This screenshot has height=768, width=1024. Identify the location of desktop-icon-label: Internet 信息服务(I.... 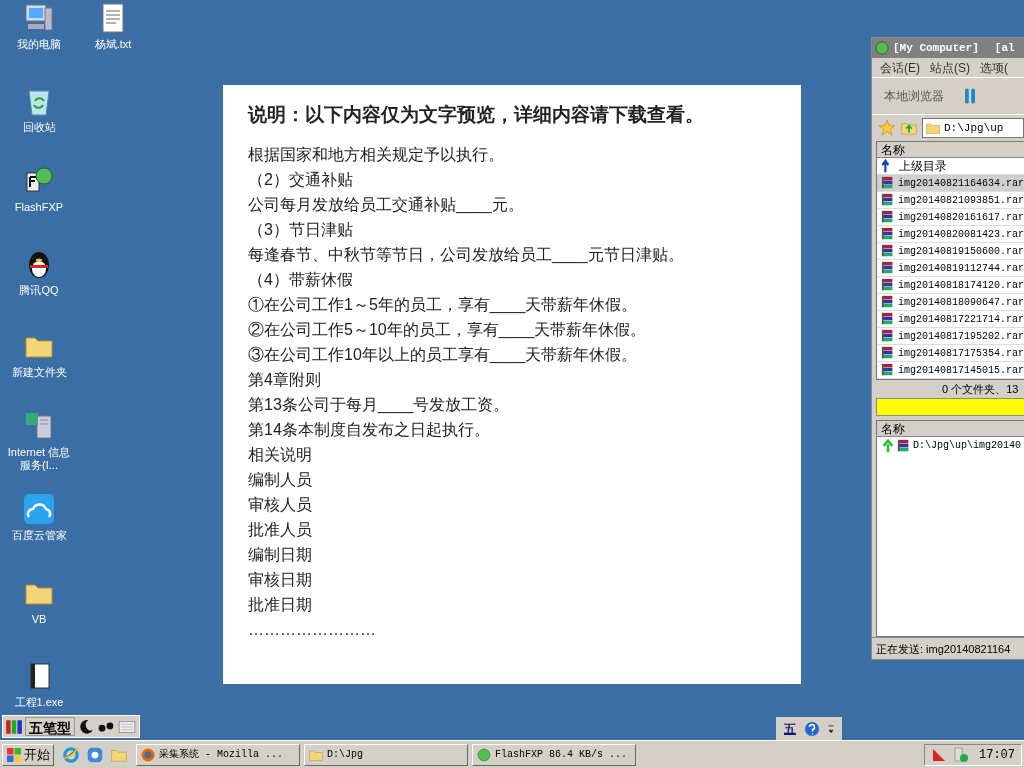
(39, 459).